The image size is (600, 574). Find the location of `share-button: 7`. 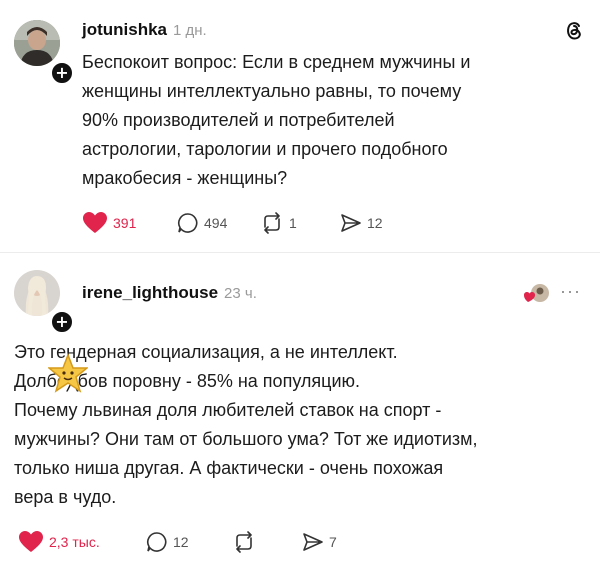

share-button: 7 is located at coordinates (319, 542).